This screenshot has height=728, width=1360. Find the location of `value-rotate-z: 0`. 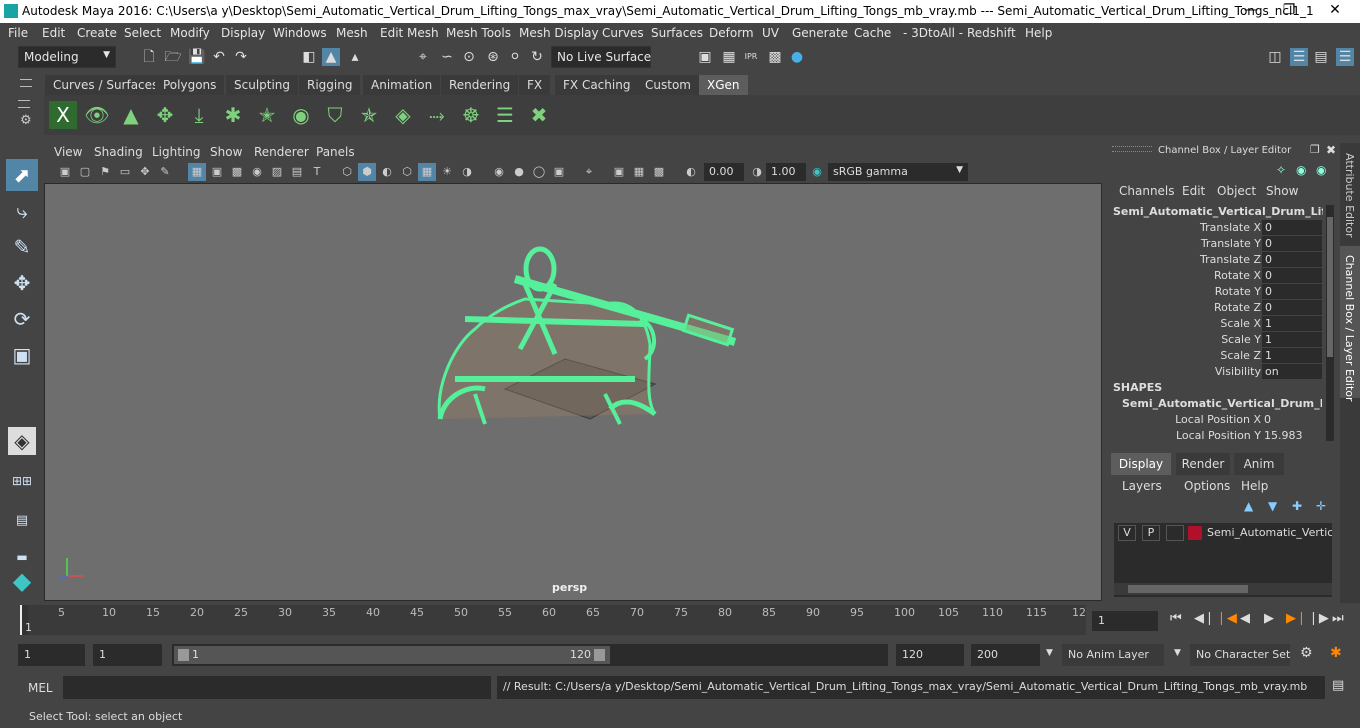

value-rotate-z: 0 is located at coordinates (1292, 307).